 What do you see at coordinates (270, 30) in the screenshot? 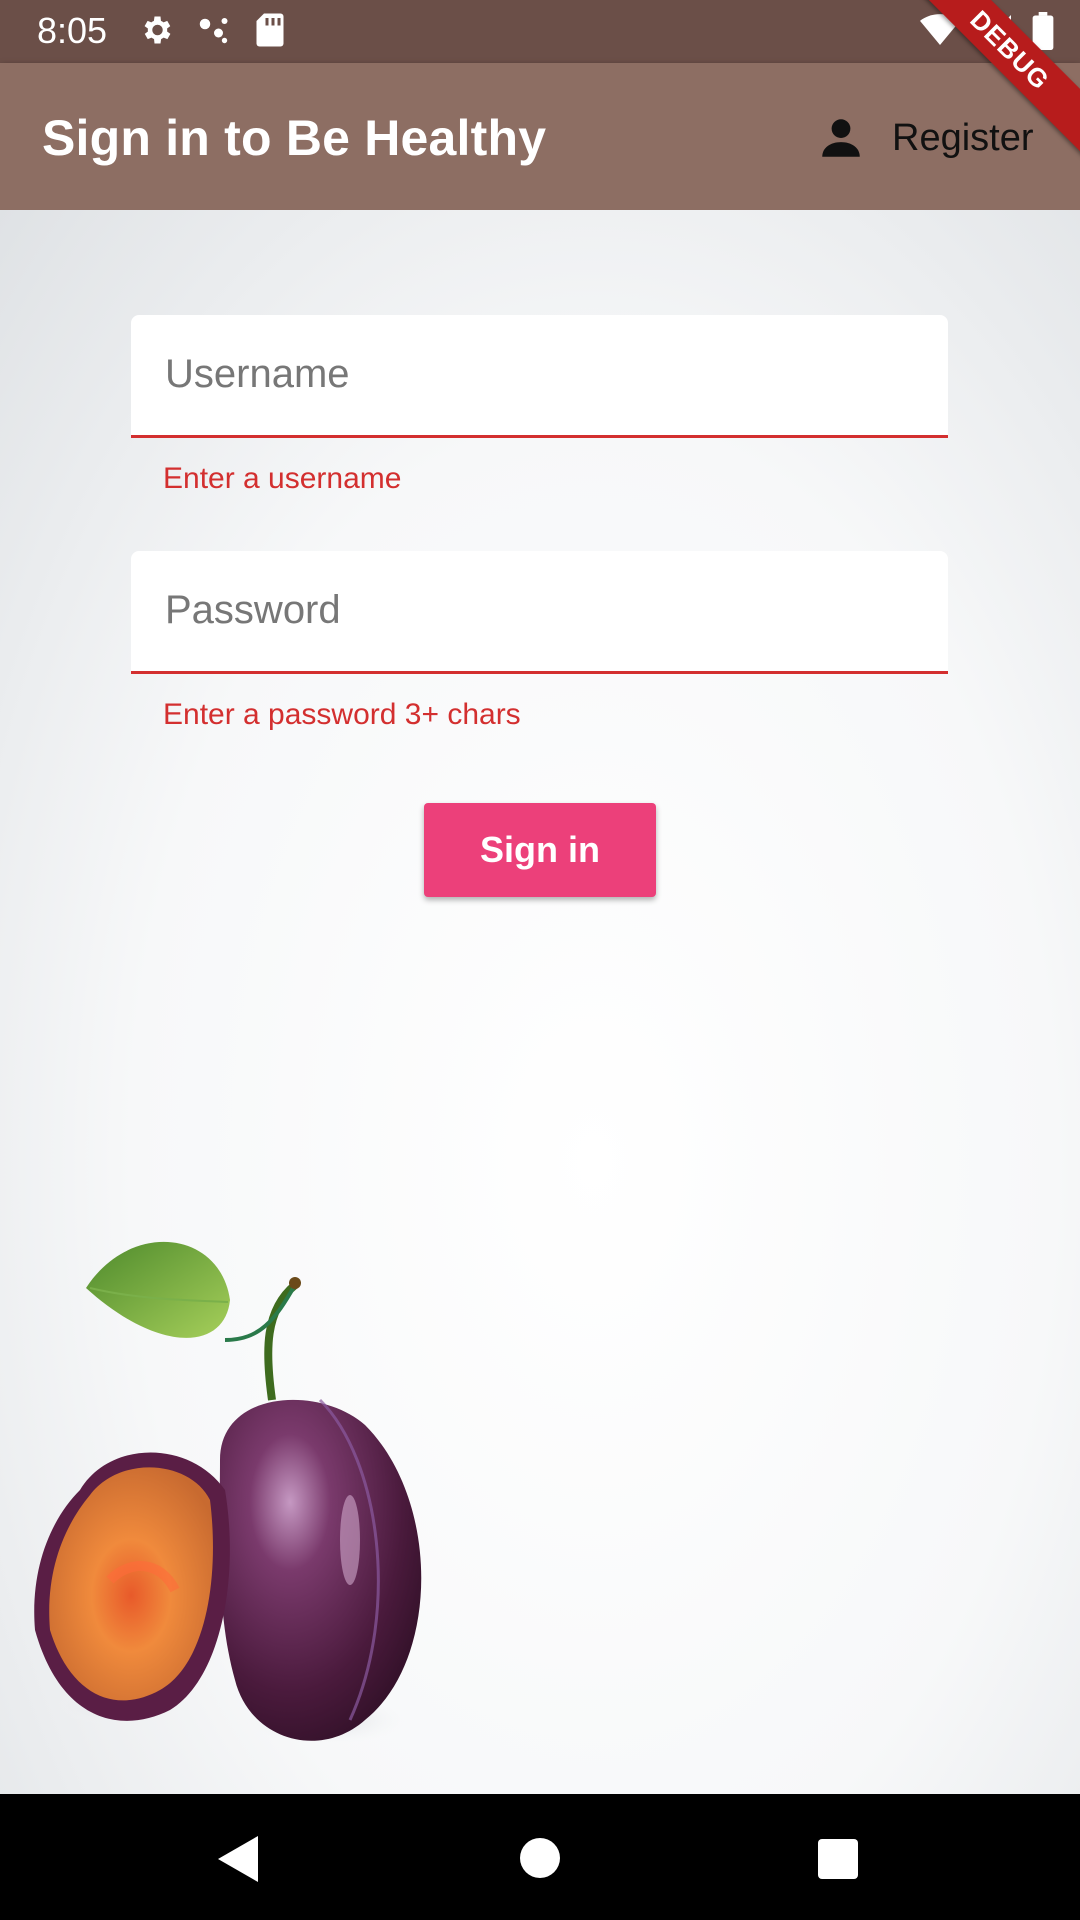
I see `sd-card-icon` at bounding box center [270, 30].